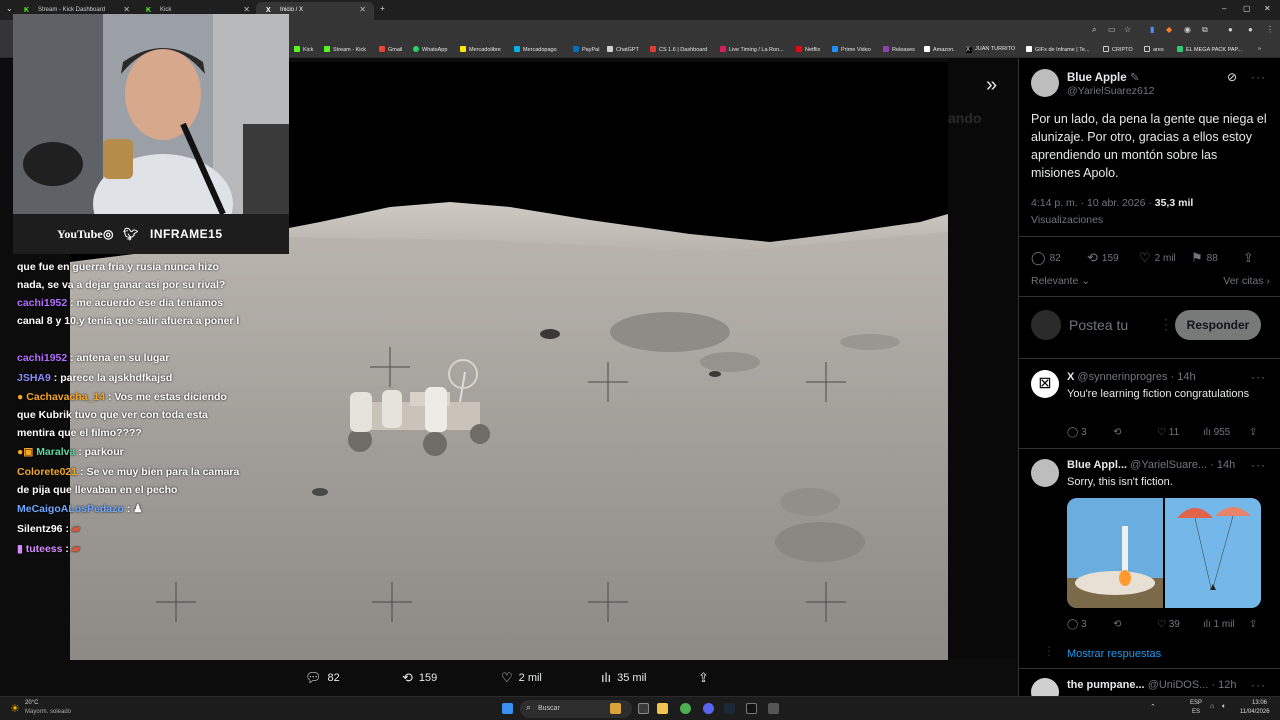 This screenshot has width=1280, height=720. What do you see at coordinates (1255, 712) in the screenshot?
I see `clock-date: 11/04/2026` at bounding box center [1255, 712].